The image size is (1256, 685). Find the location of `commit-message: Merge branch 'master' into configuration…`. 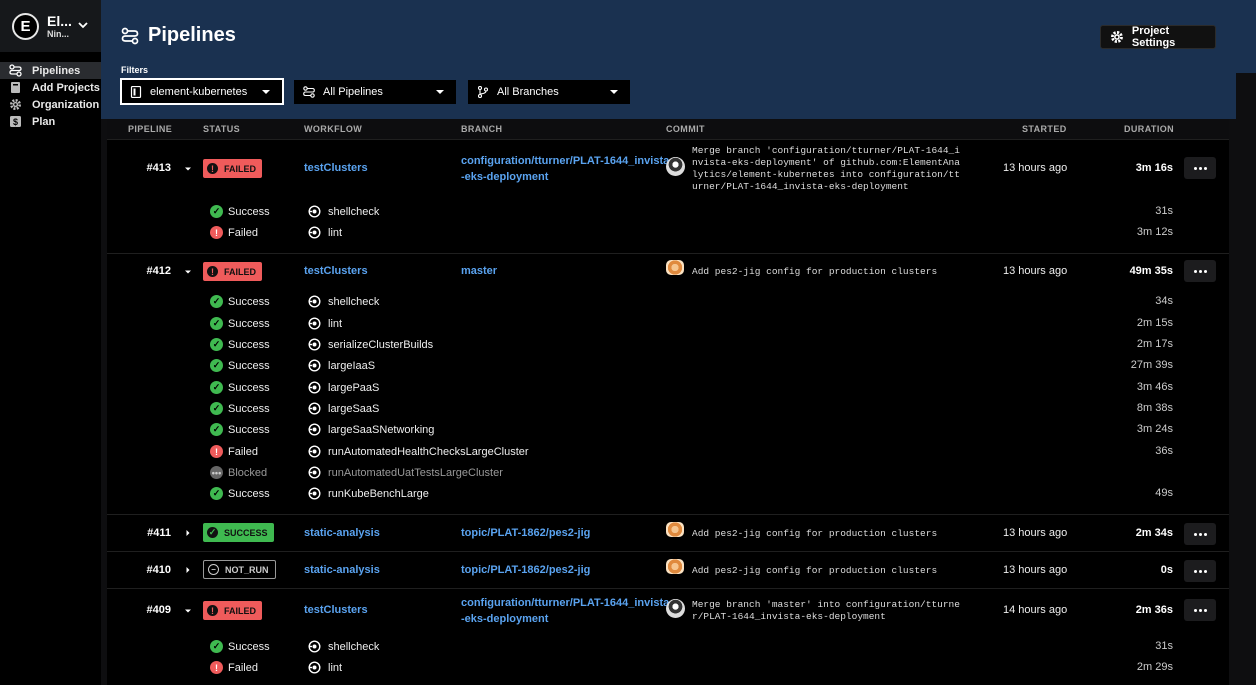

commit-message: Merge branch 'master' into configuration… is located at coordinates (826, 611).